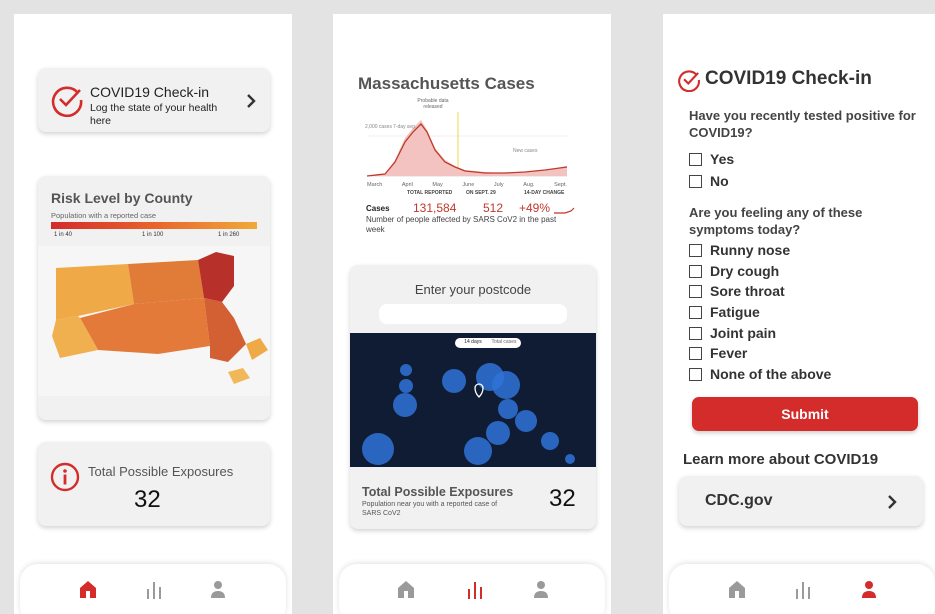  I want to click on risk-legend-bar, so click(154, 225).